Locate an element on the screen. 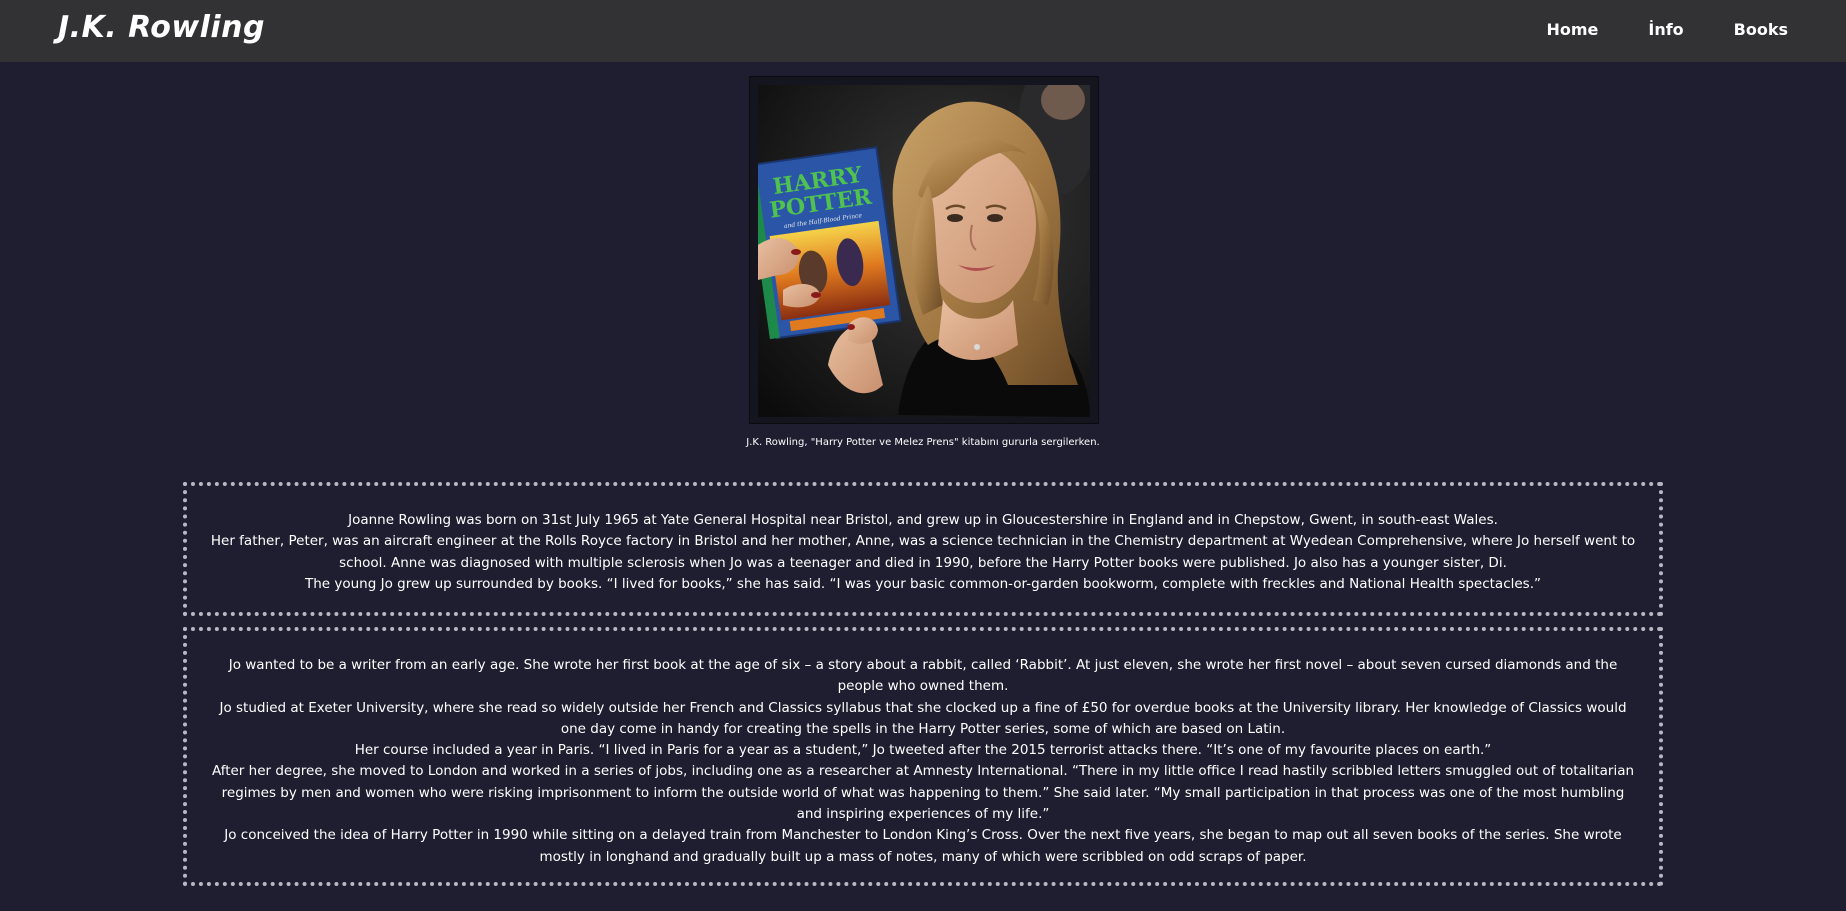  author-photo-illustration: HARRY POTTER and the Half-Blood Prince is located at coordinates (924, 251).